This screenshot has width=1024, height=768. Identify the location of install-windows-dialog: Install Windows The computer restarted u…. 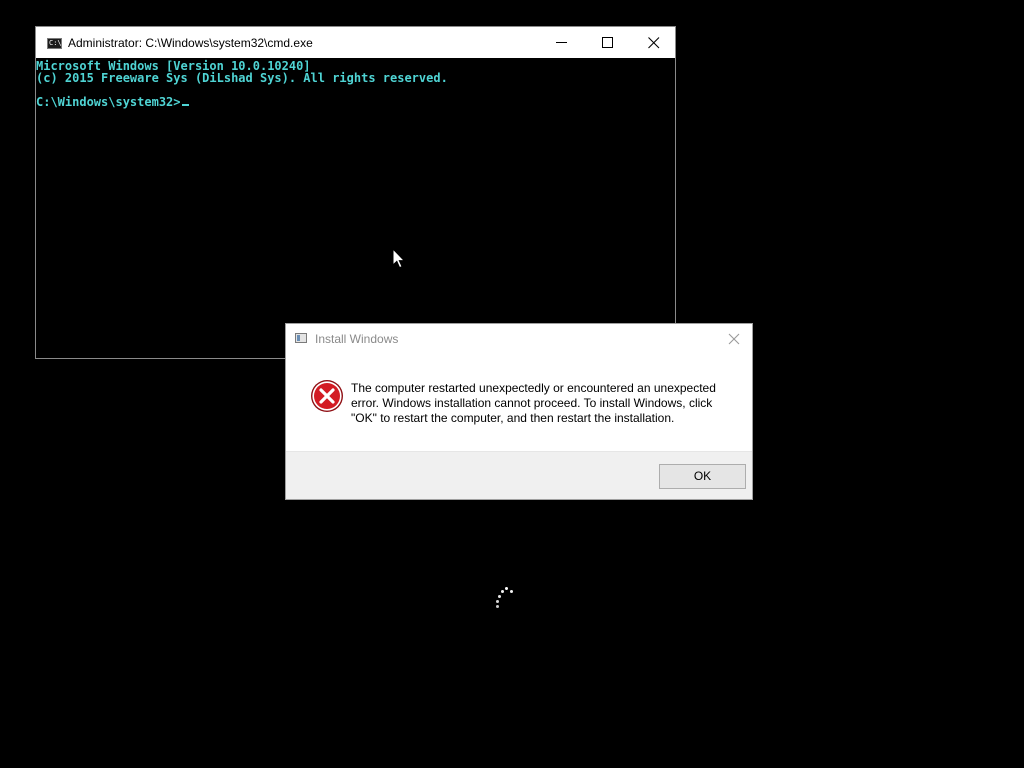
(519, 411).